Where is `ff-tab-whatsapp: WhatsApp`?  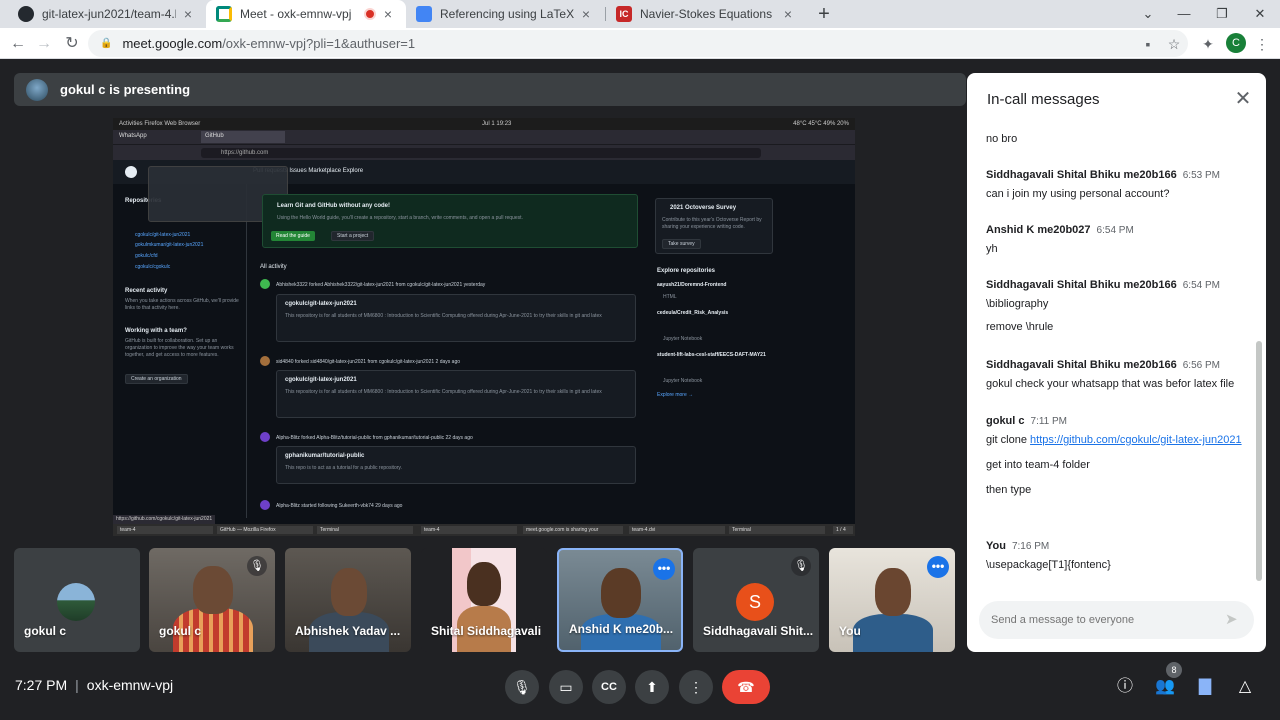 ff-tab-whatsapp: WhatsApp is located at coordinates (133, 136).